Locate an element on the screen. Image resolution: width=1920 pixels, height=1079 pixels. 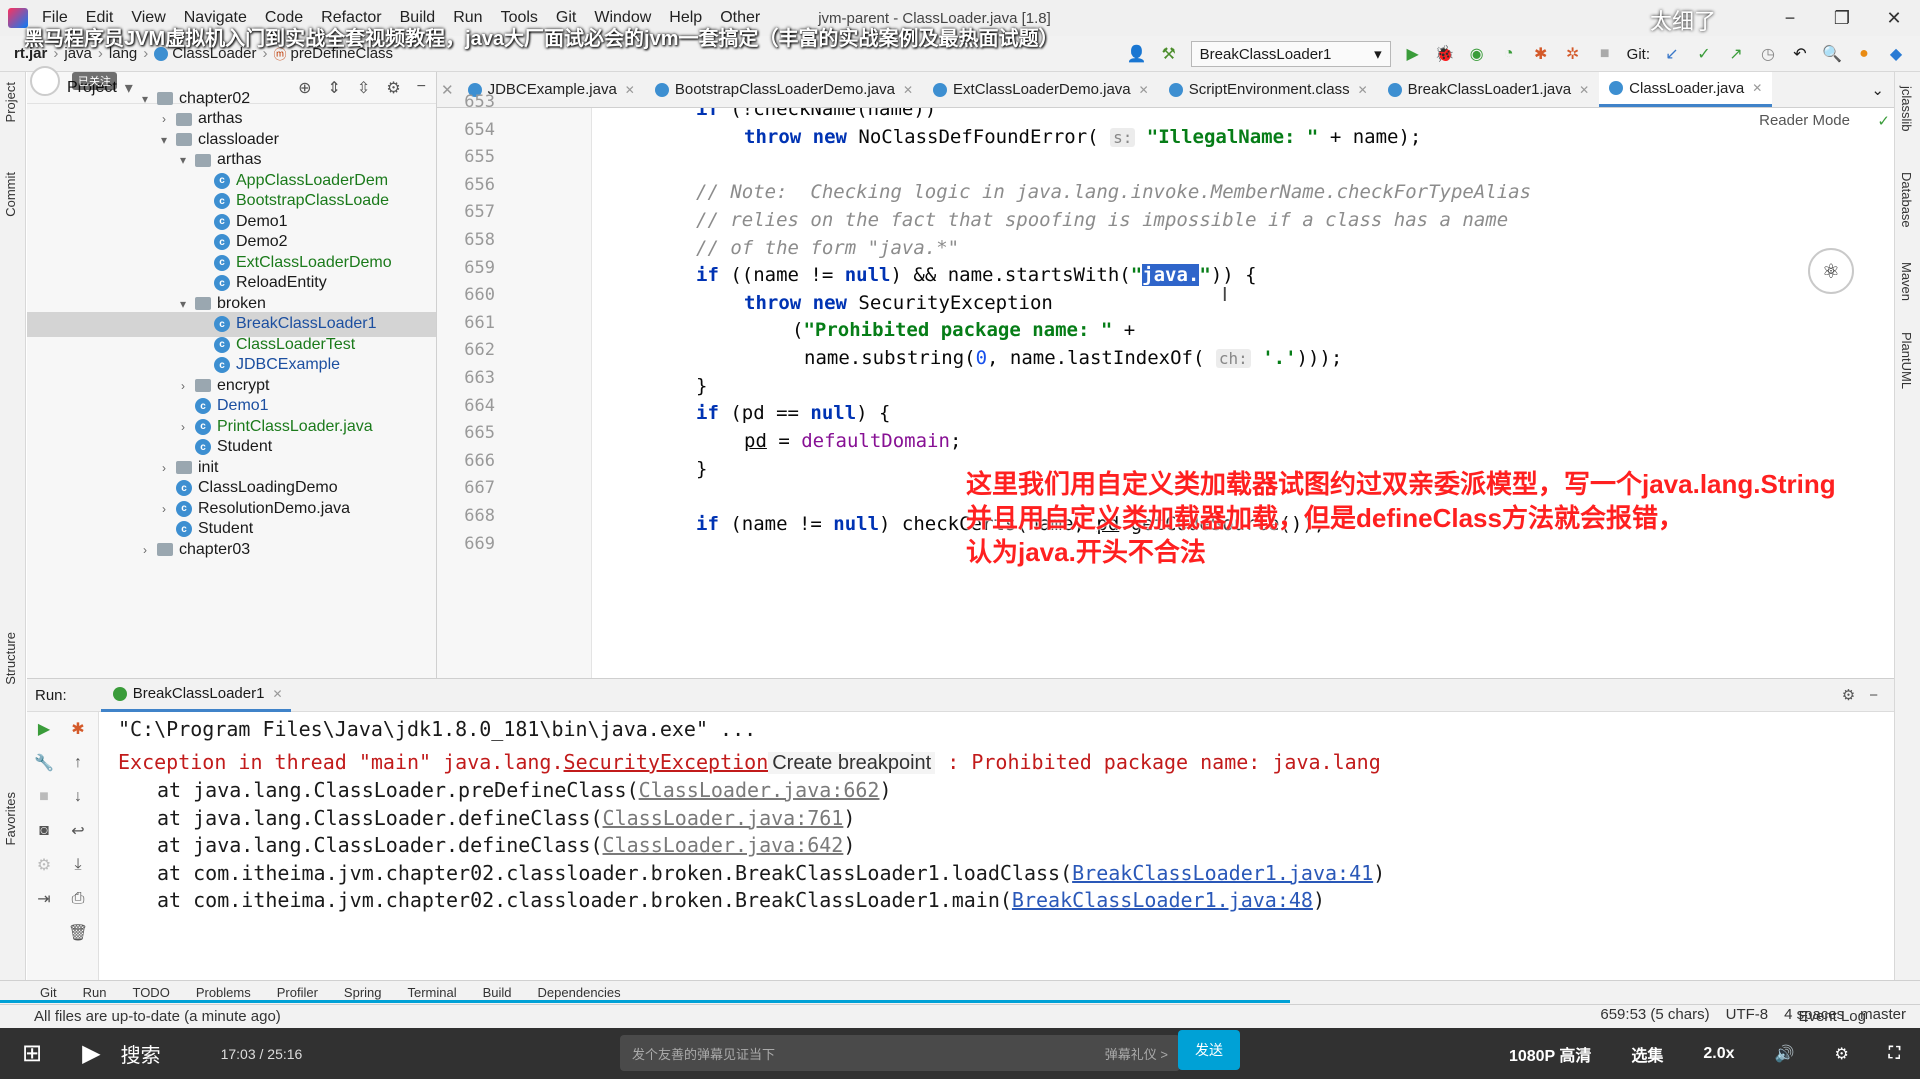
danmaku-etiquette-link: 弹幕礼仪 > is located at coordinates (1136, 1053).